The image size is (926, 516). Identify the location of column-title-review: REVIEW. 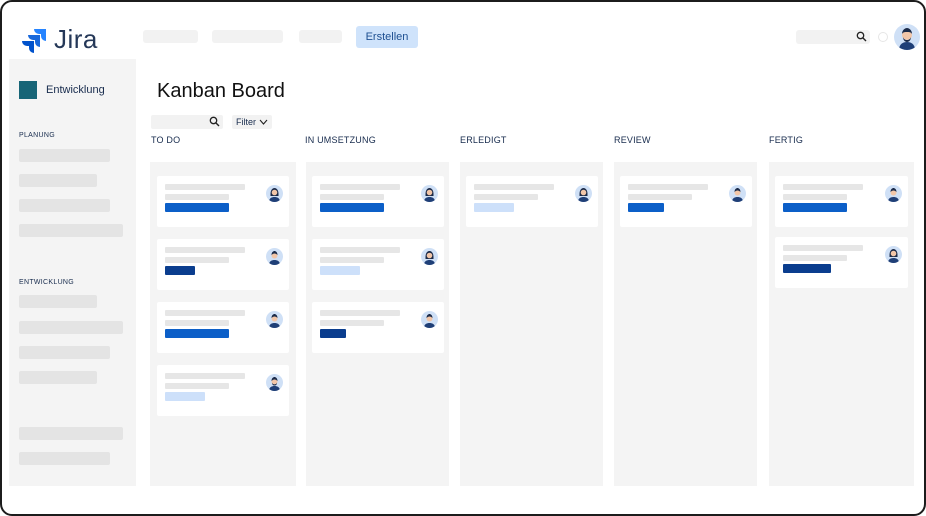
(632, 140).